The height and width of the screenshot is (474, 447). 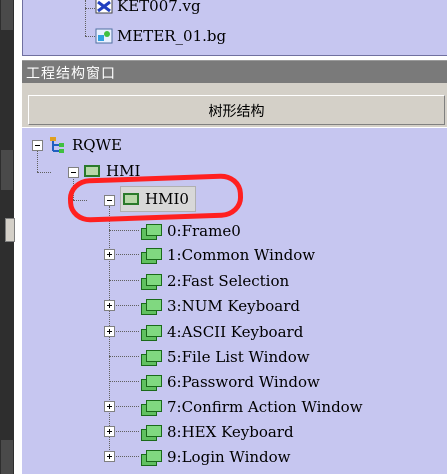 I want to click on tree-node-label: 9:Login Window, so click(x=229, y=457).